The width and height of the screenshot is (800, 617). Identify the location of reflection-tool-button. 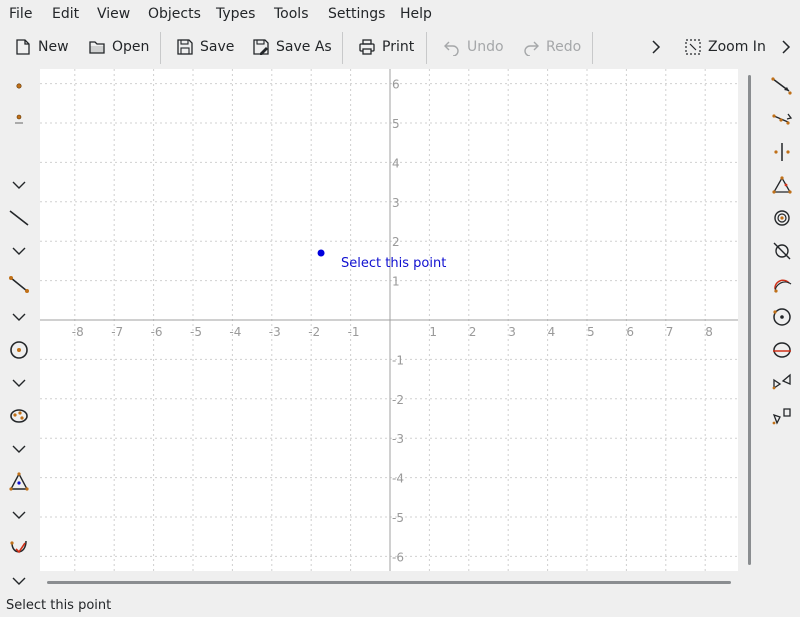
(782, 383).